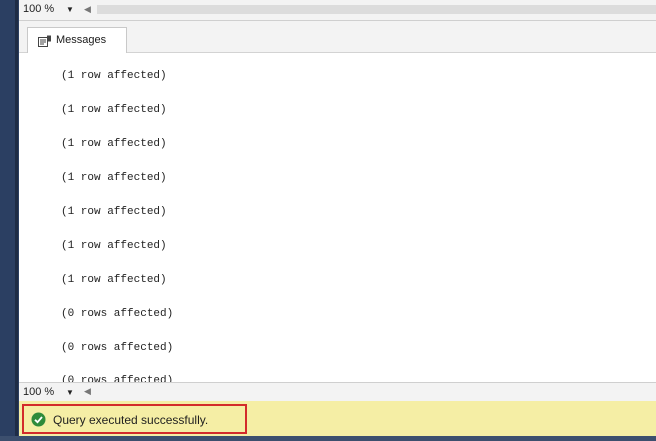  What do you see at coordinates (337, 391) in the screenshot?
I see `bottom-zoom-bar: 100 % ▼ ◀` at bounding box center [337, 391].